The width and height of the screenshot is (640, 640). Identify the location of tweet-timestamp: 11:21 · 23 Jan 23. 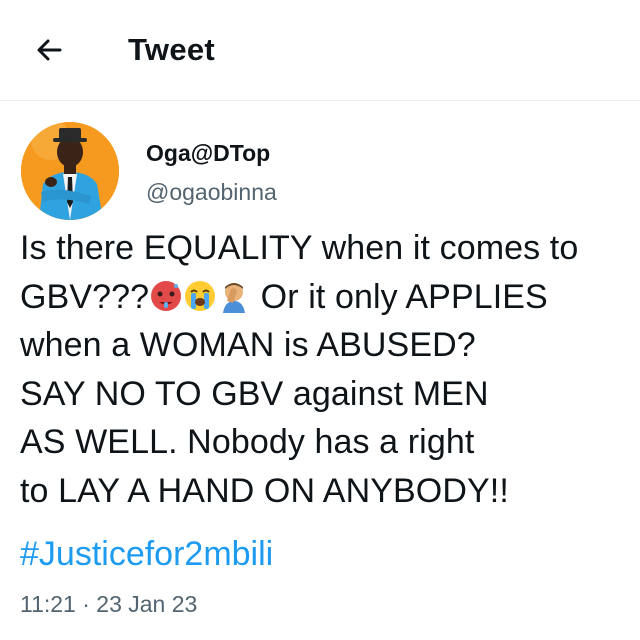
(108, 604).